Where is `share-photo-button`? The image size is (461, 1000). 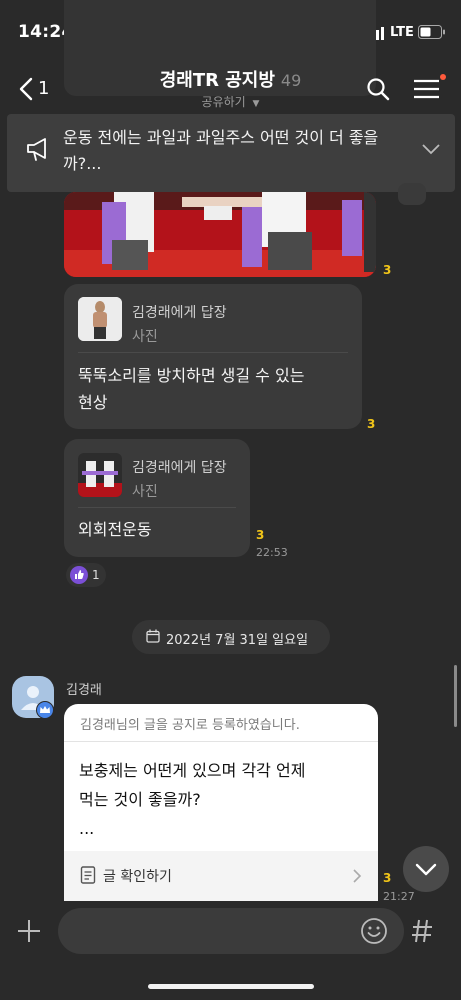 share-photo-button is located at coordinates (412, 194).